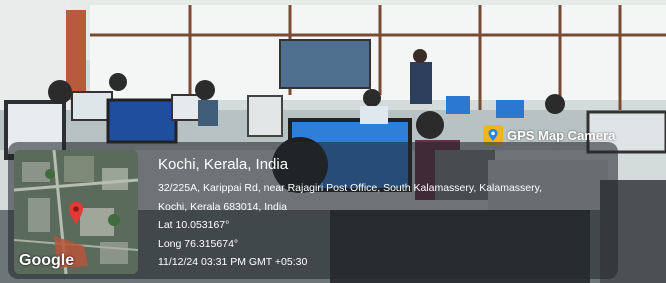 Image resolution: width=666 pixels, height=283 pixels. I want to click on map-thumbnail: Google, so click(76, 212).